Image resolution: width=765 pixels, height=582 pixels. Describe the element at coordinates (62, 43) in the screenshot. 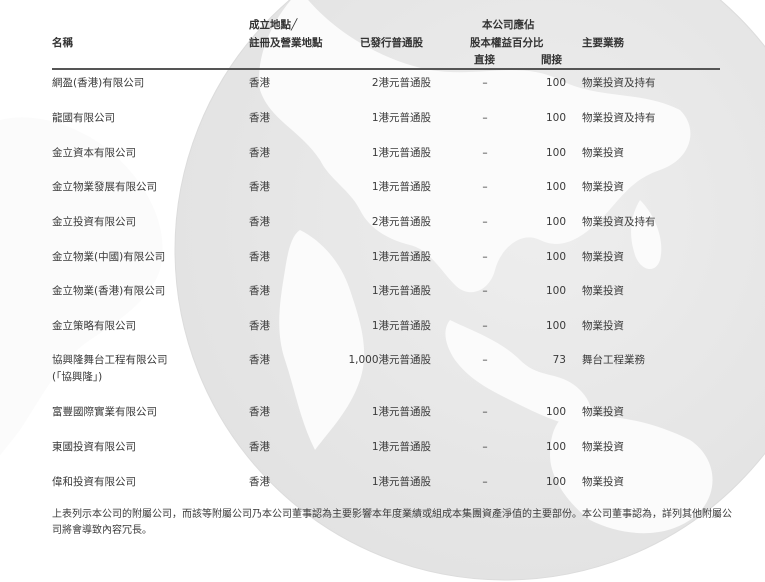

I see `header-name: 名稱` at that location.